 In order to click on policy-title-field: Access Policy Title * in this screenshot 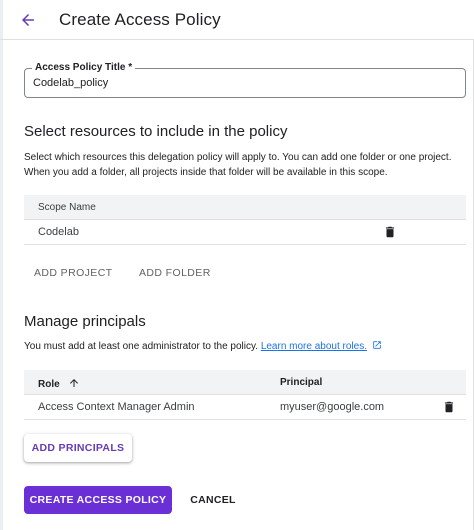, I will do `click(245, 80)`.